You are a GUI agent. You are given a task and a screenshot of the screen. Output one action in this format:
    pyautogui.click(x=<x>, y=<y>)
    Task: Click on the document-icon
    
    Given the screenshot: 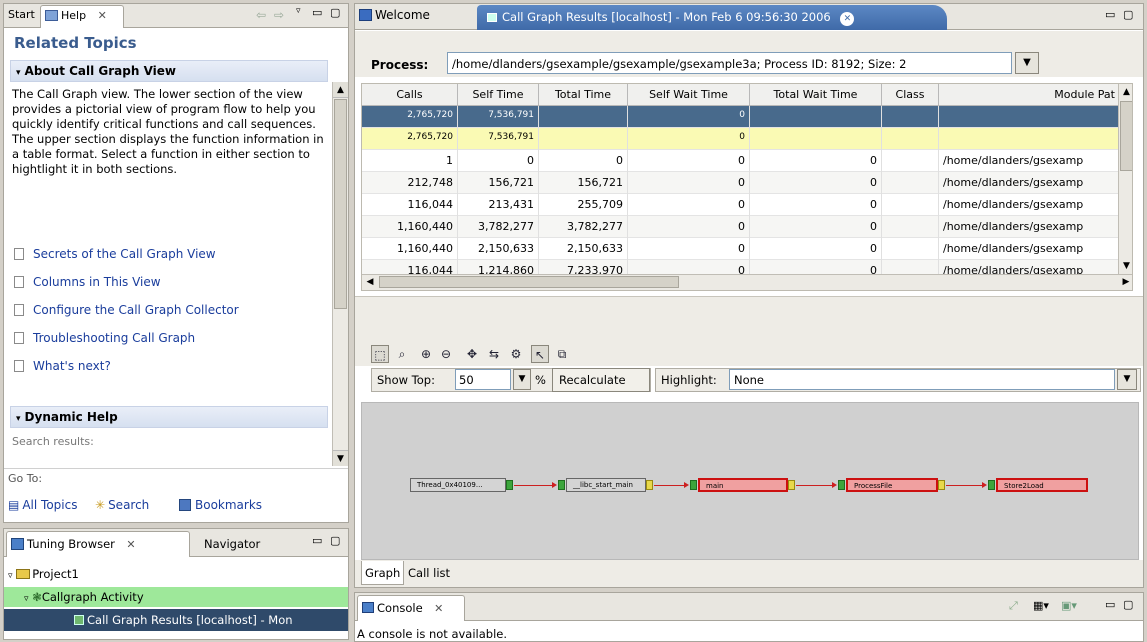 What is the action you would take?
    pyautogui.click(x=19, y=366)
    